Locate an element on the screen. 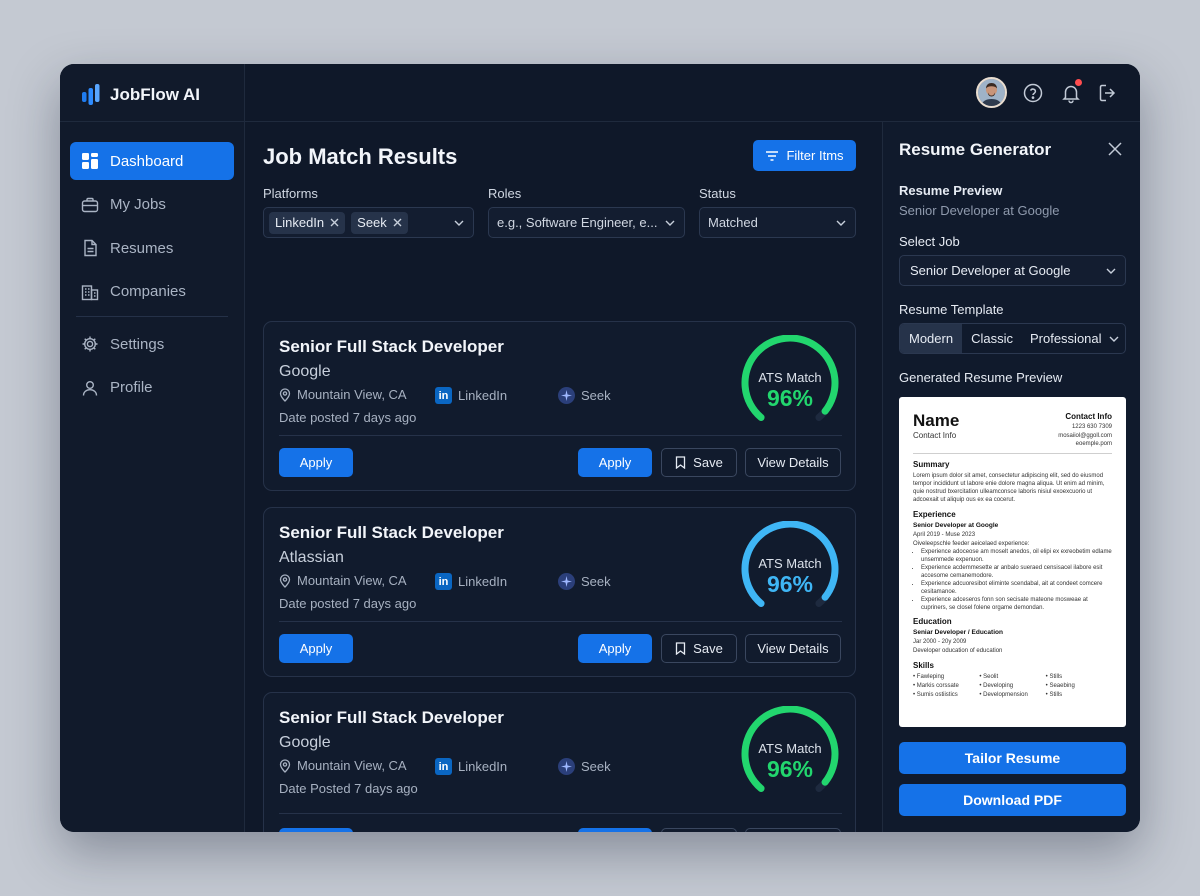 The image size is (1200, 896). date-posted: Date Posted 7 days ago is located at coordinates (348, 788).